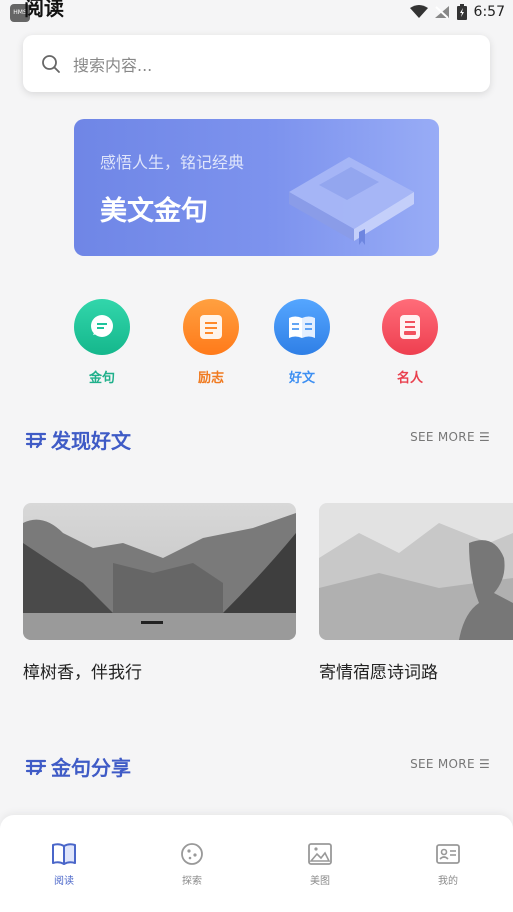 Image resolution: width=513 pixels, height=912 pixels. Describe the element at coordinates (320, 881) in the screenshot. I see `tab-label: 美图` at that location.